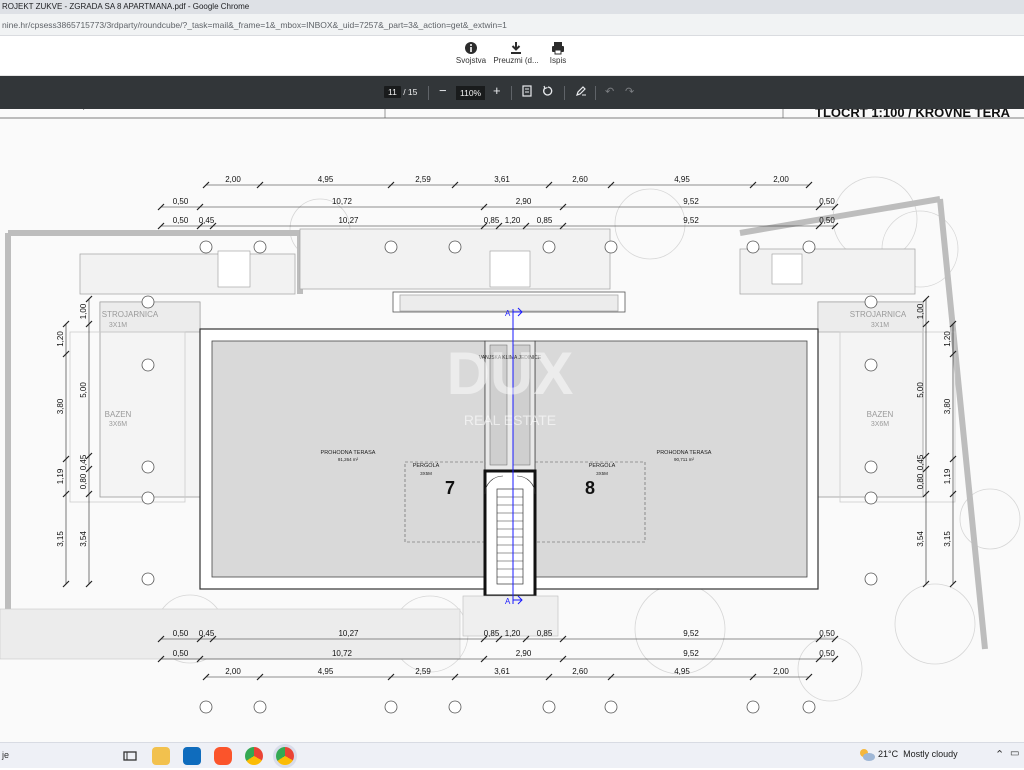  What do you see at coordinates (920, 539) in the screenshot?
I see `dimension-label: 3,54` at bounding box center [920, 539].